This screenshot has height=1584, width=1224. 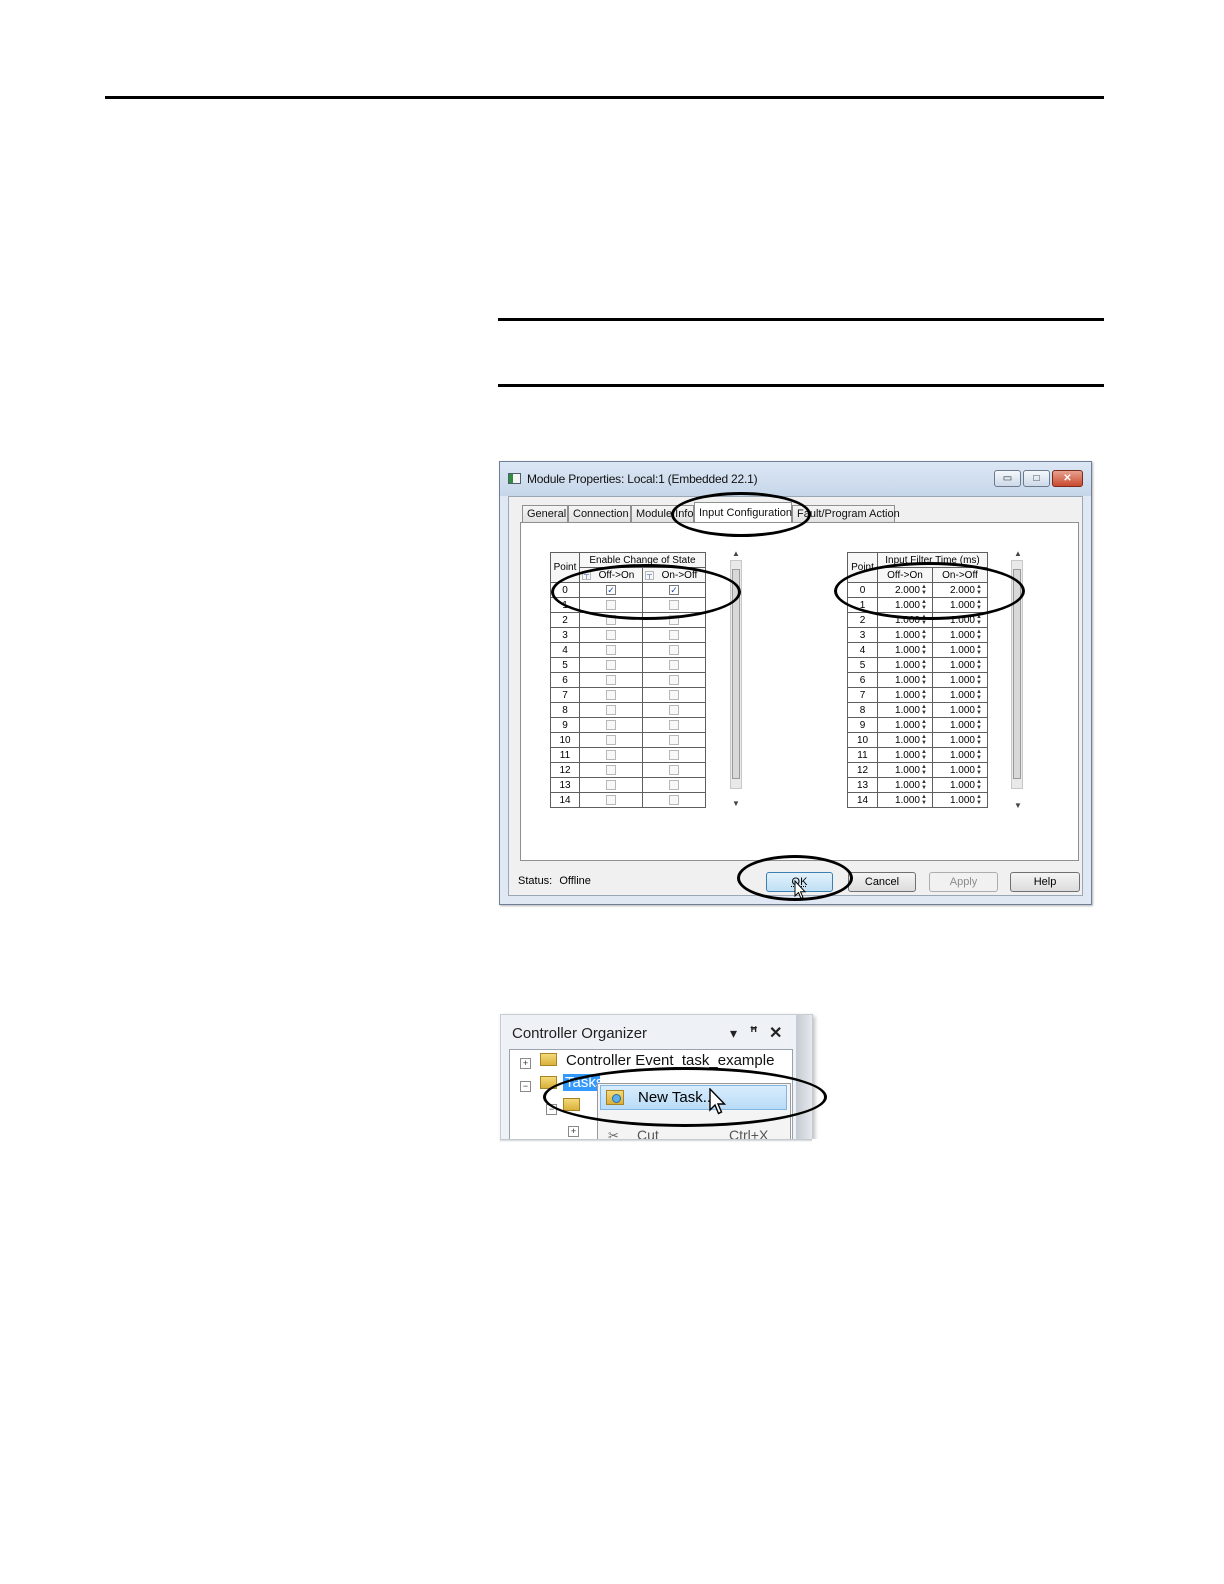 What do you see at coordinates (649, 575) in the screenshot?
I see `select-all-on-off-checkbox: ┬` at bounding box center [649, 575].